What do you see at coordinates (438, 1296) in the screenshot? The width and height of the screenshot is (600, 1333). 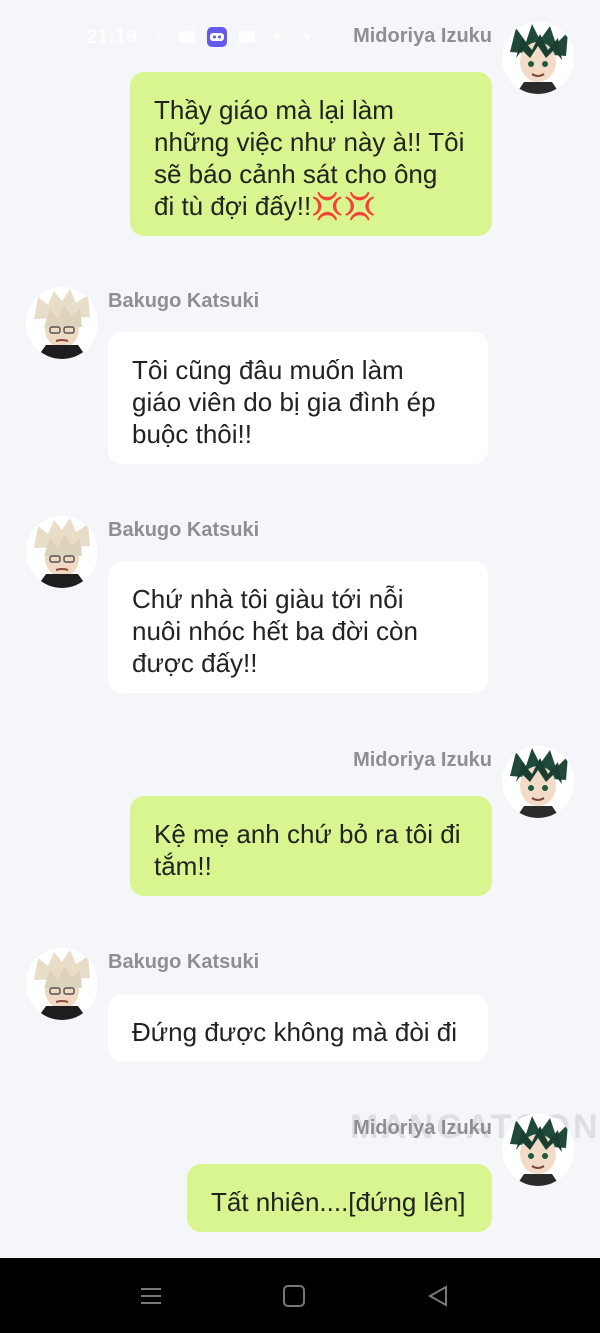 I see `back-icon` at bounding box center [438, 1296].